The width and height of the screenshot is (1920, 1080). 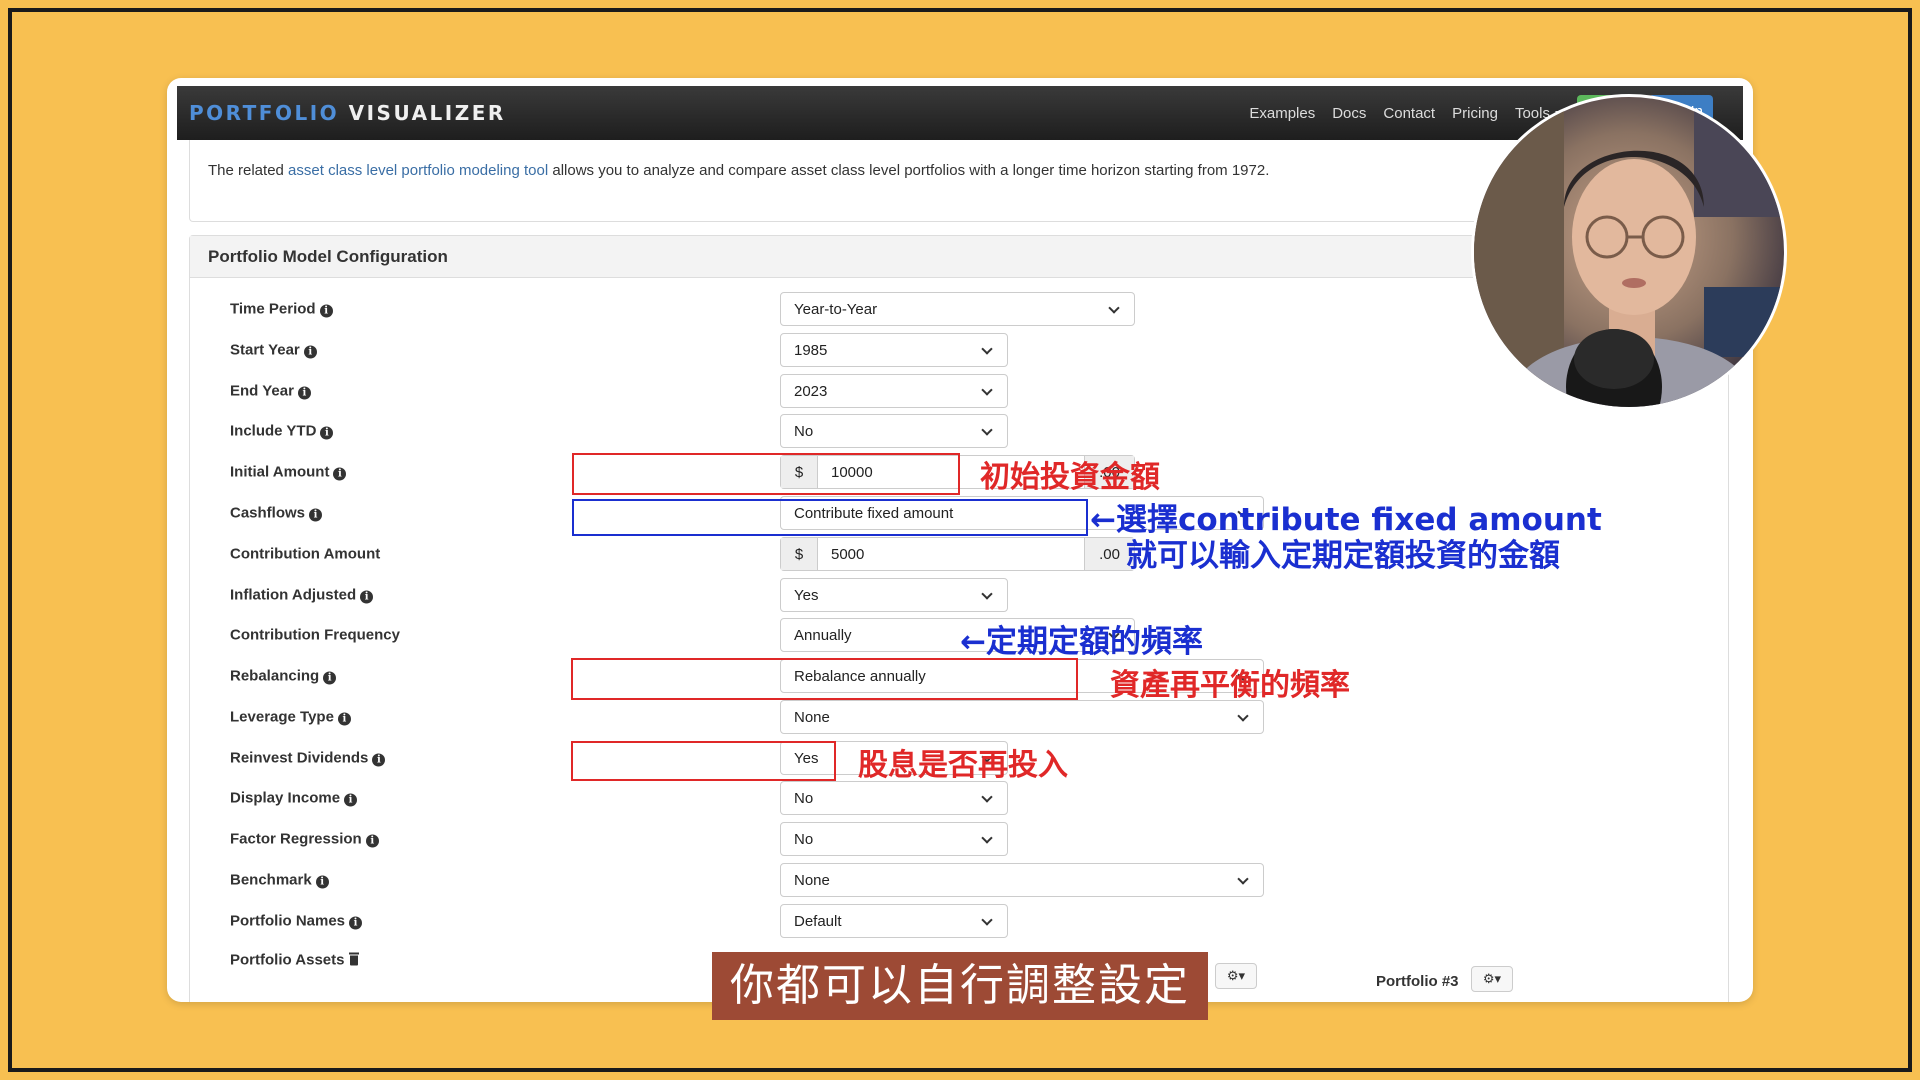 I want to click on label-include-ytd: Include YTD i, so click(x=282, y=431).